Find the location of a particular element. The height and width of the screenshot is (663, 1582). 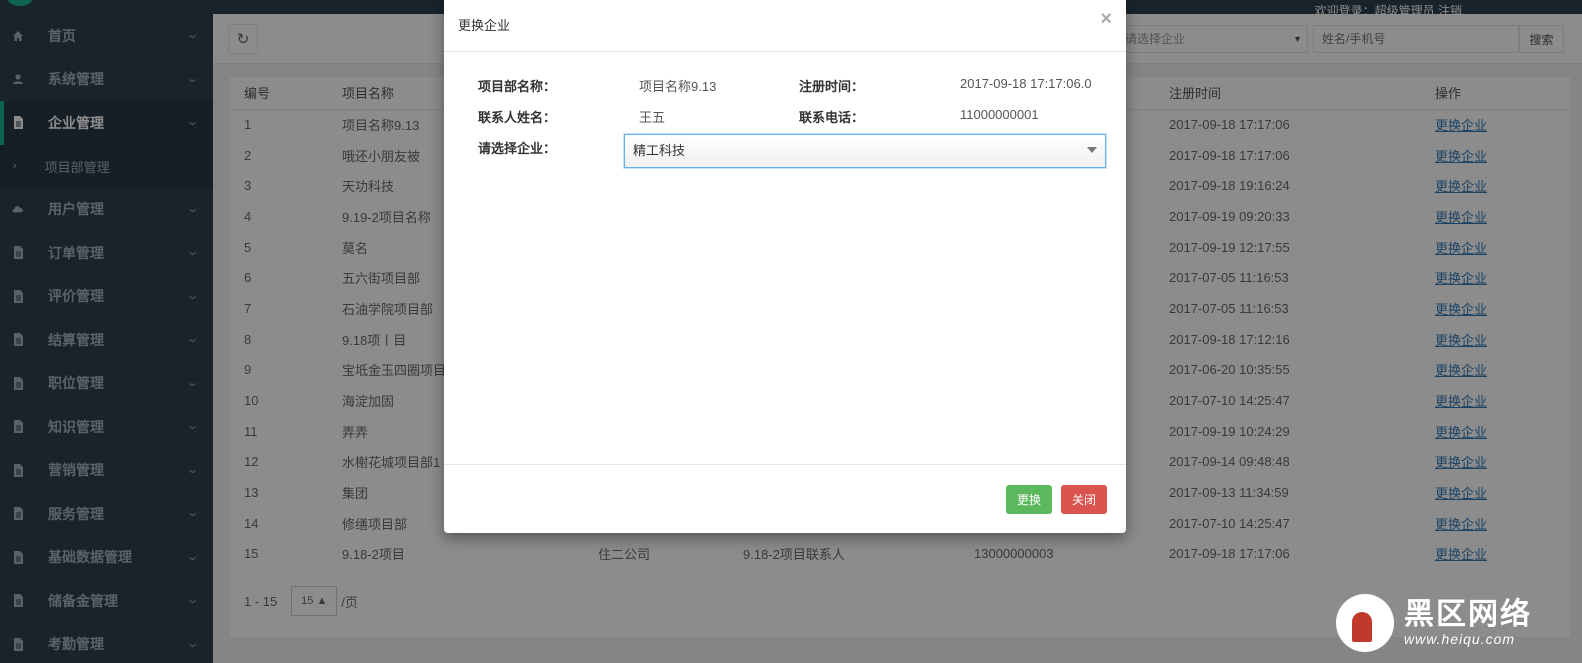

project-name-value: 项目名称9.13 is located at coordinates (678, 86).